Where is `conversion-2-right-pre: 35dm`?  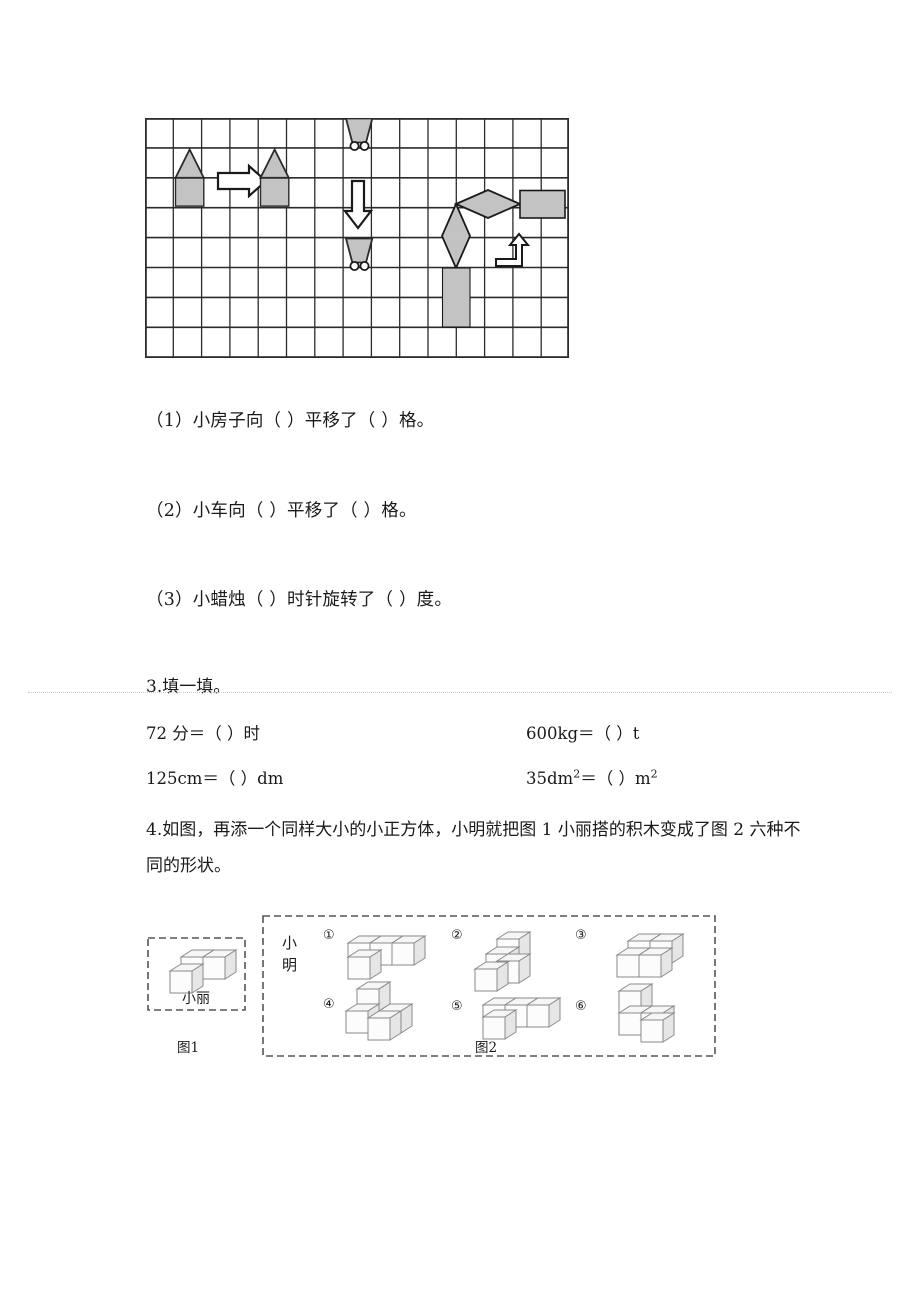
conversion-2-right-pre: 35dm is located at coordinates (550, 778).